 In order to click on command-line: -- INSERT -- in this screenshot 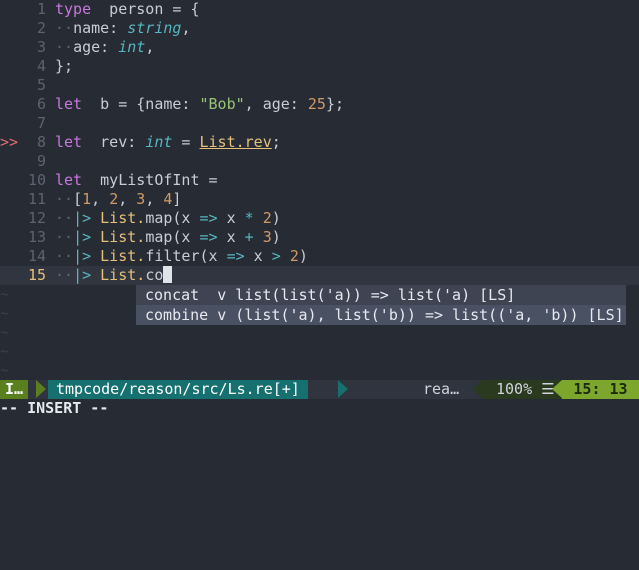, I will do `click(54, 408)`.